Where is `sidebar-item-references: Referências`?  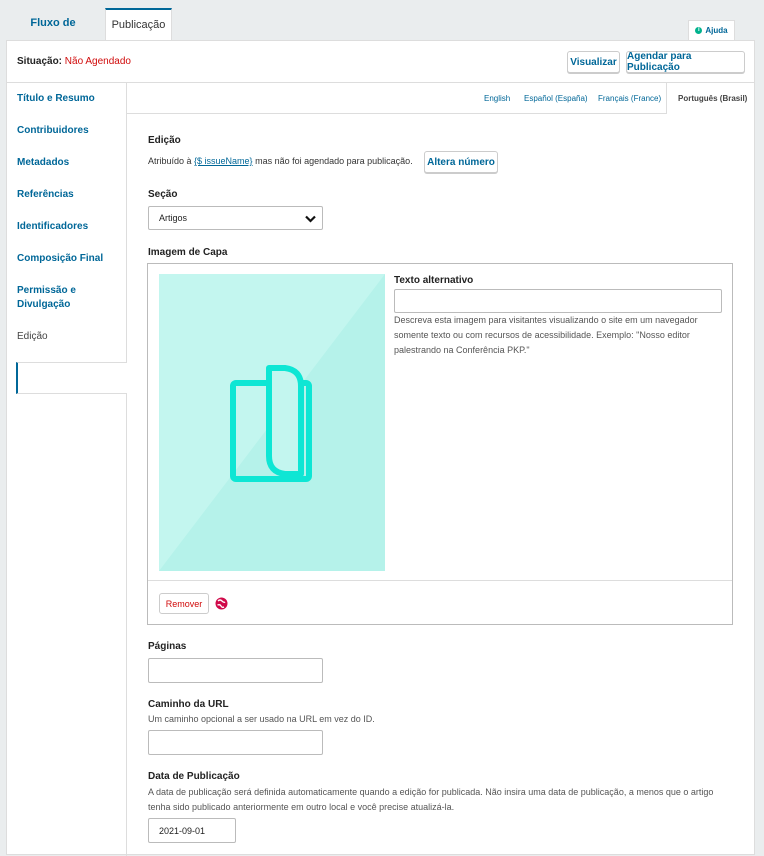 sidebar-item-references: Referências is located at coordinates (72, 195).